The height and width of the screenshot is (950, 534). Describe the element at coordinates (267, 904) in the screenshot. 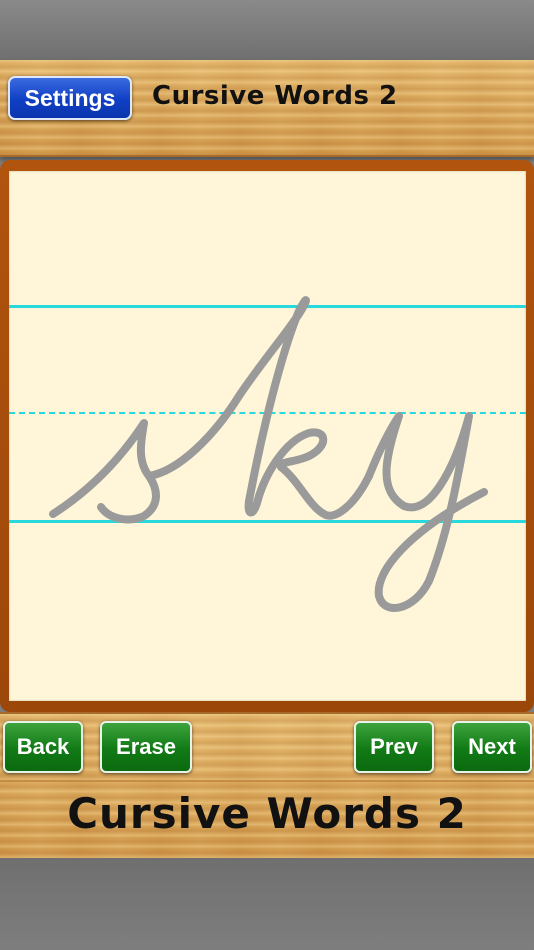

I see `bottom-gray-area` at that location.